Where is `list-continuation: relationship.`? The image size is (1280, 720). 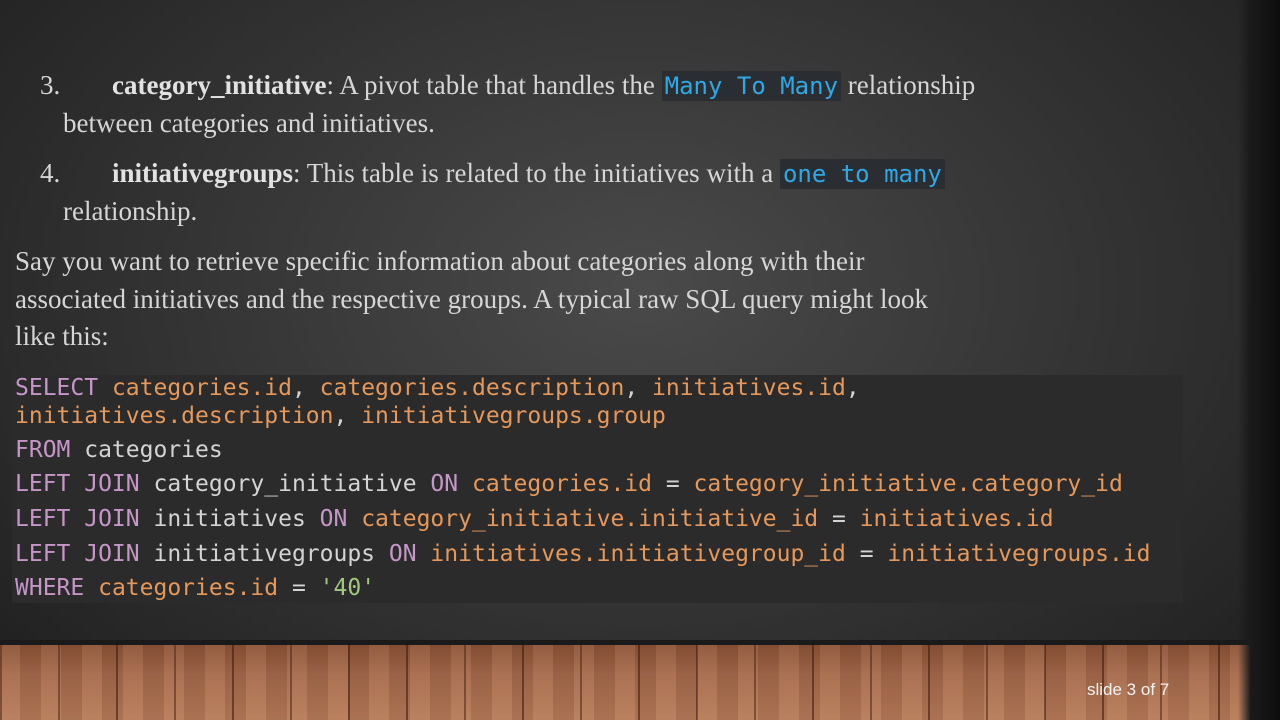
list-continuation: relationship. is located at coordinates (130, 211).